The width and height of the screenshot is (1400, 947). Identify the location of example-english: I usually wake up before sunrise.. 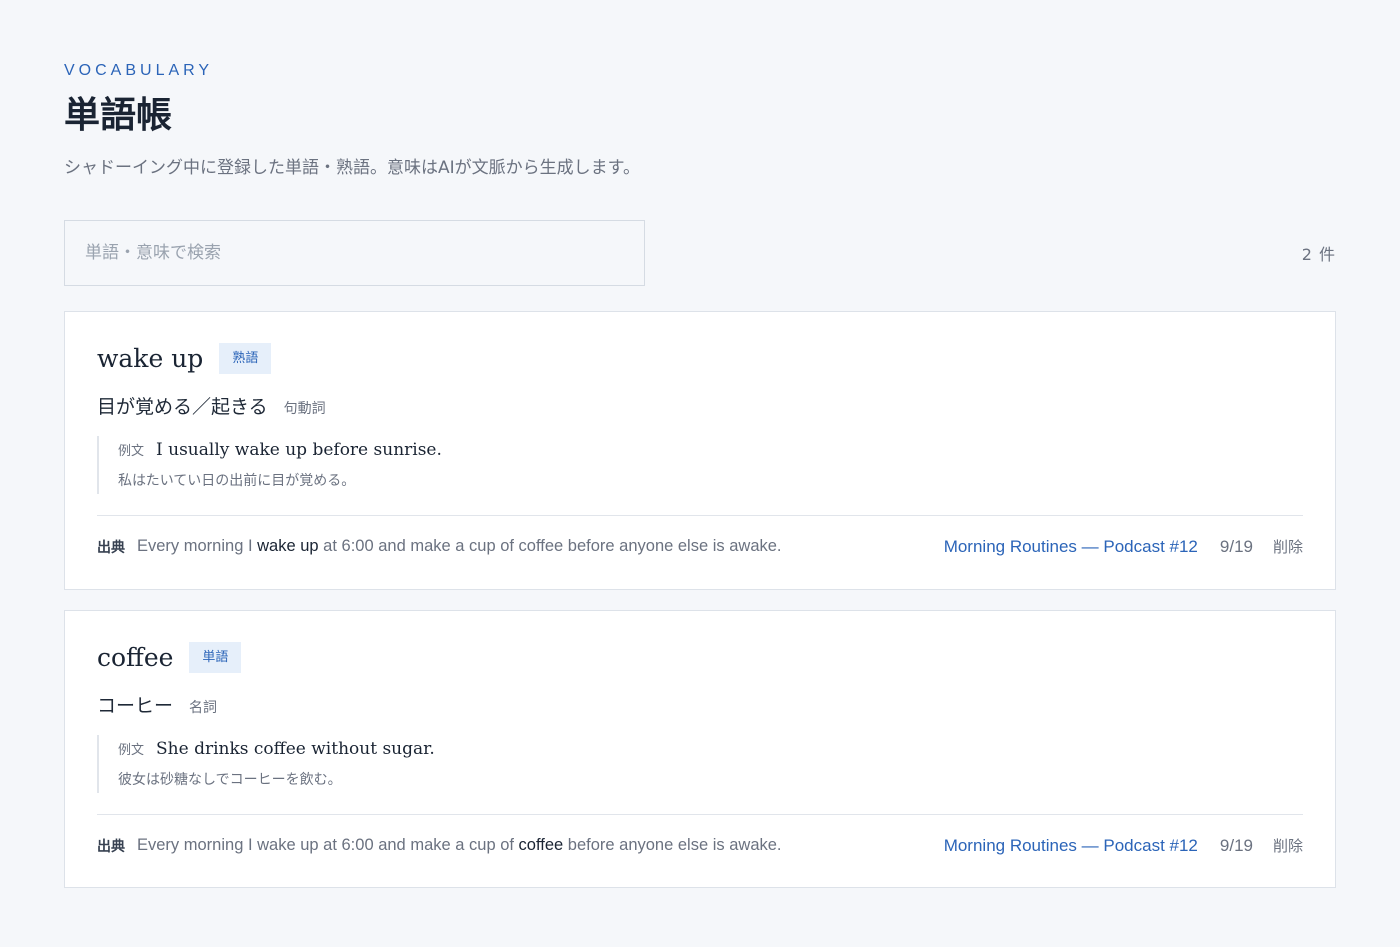
(299, 450).